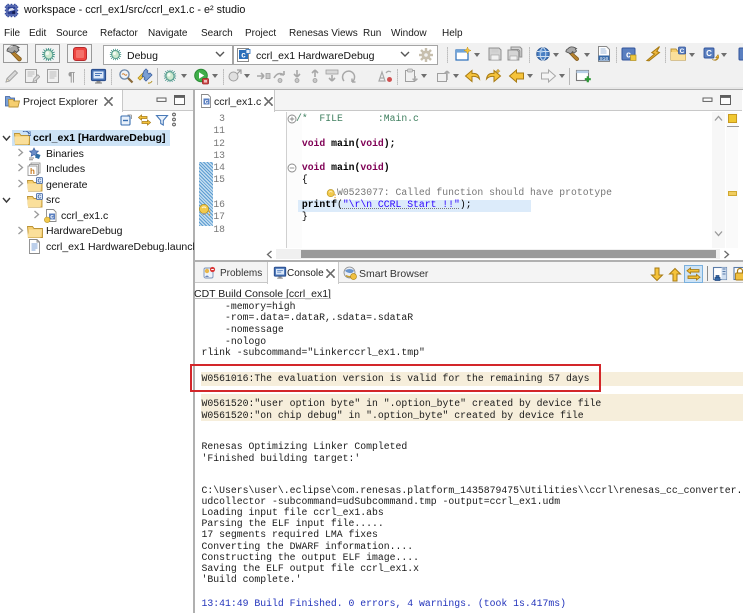  Describe the element at coordinates (604, 59) in the screenshot. I see `svg-text: 010` at that location.